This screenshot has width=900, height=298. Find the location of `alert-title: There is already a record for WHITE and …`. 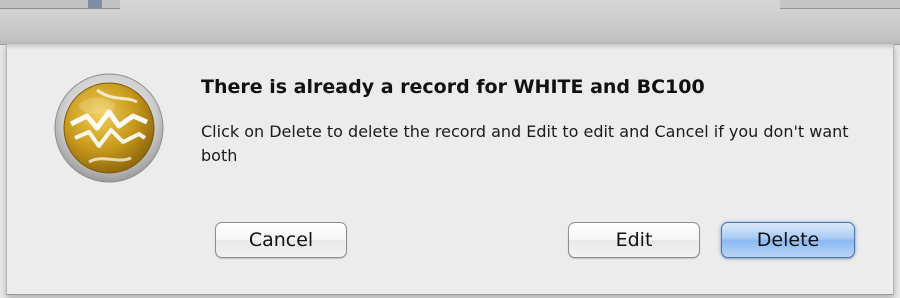

alert-title: There is already a record for WHITE and … is located at coordinates (453, 87).